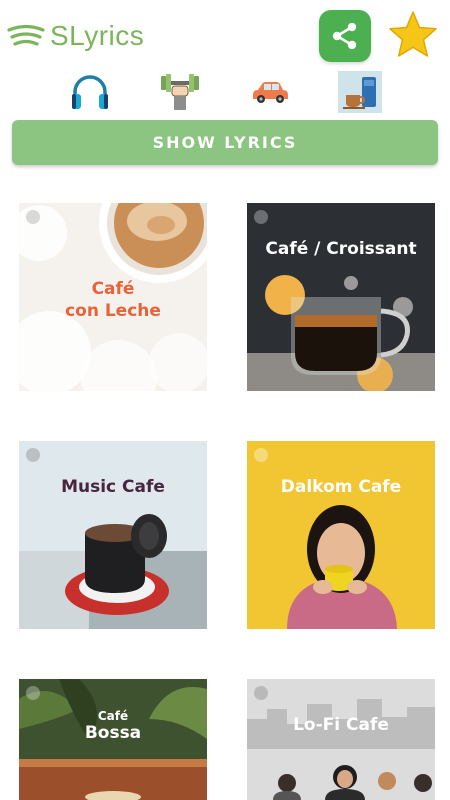  I want to click on playlist-tile: Café / Croissant, so click(341, 297).